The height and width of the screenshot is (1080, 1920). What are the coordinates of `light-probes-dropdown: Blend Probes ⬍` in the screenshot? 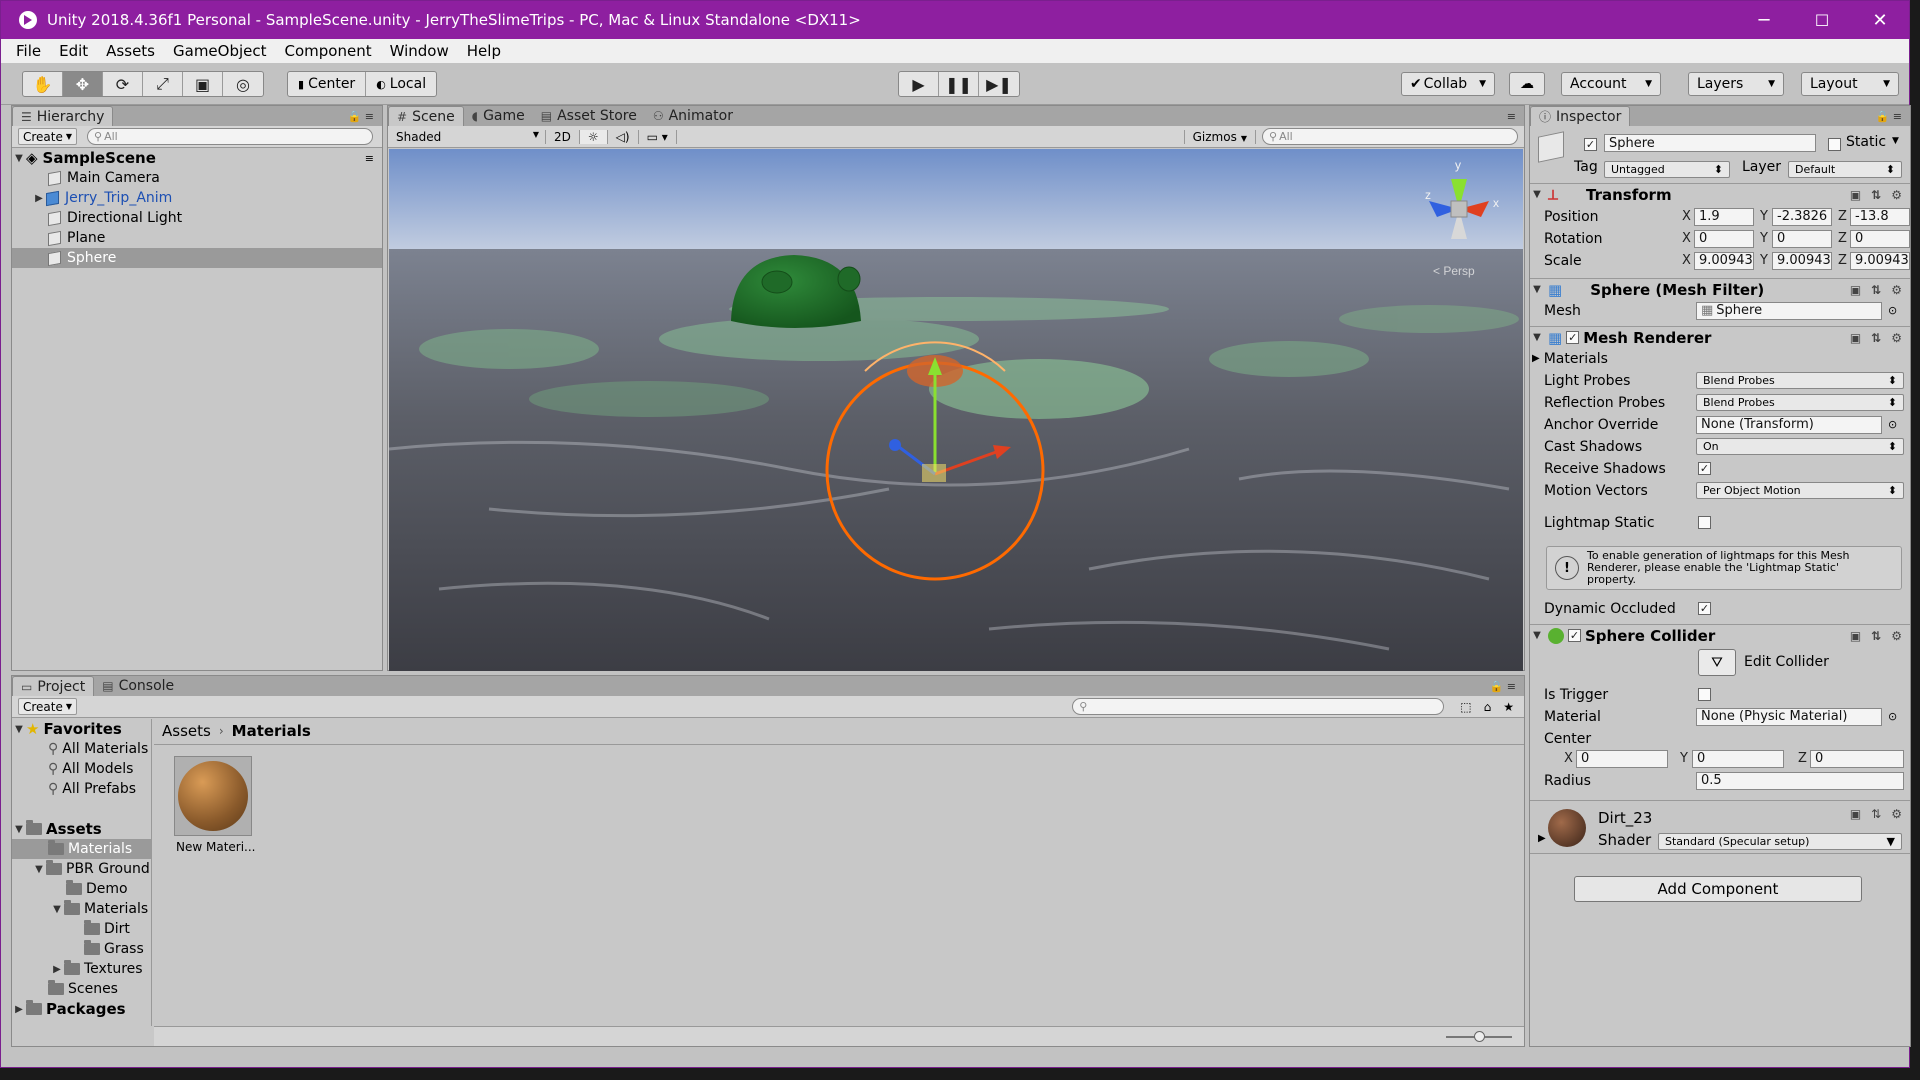 It's located at (1800, 380).